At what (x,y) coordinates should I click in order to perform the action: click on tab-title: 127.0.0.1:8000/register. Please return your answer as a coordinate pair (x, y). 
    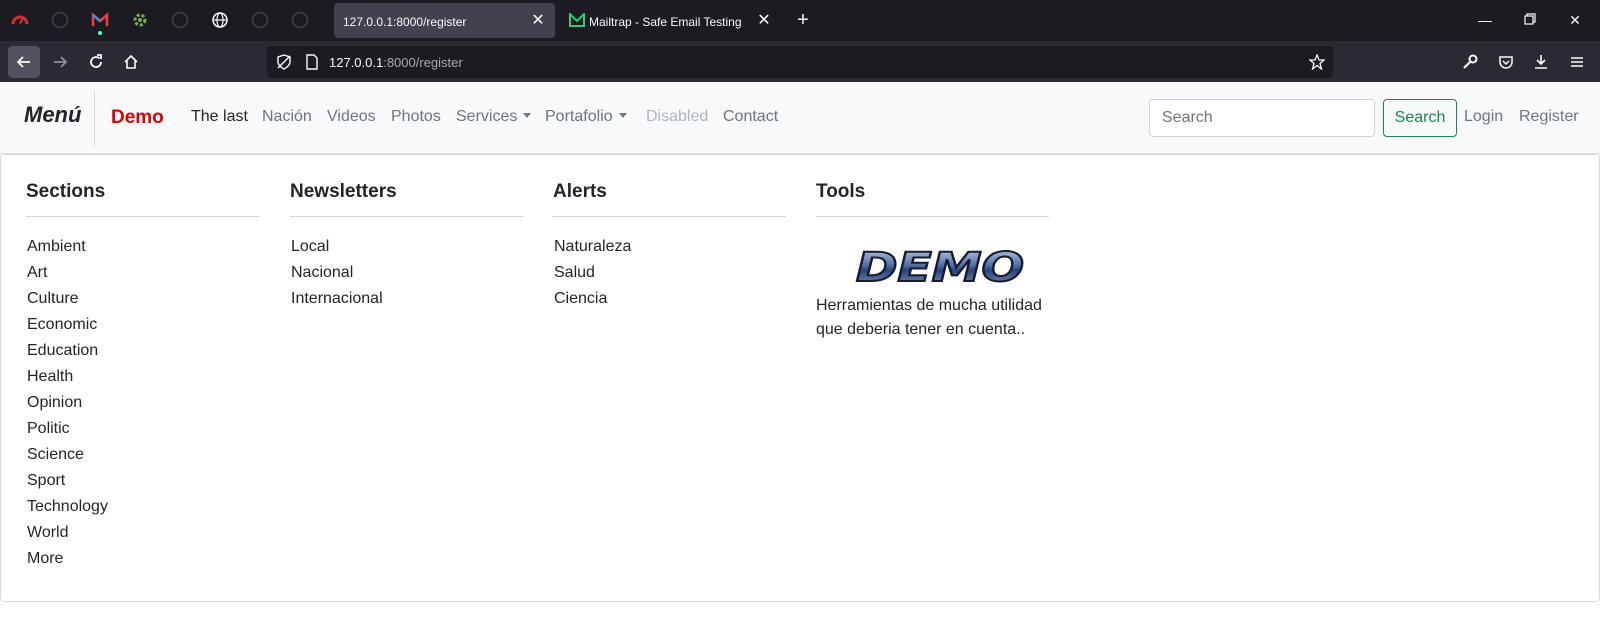
    Looking at the image, I should click on (405, 22).